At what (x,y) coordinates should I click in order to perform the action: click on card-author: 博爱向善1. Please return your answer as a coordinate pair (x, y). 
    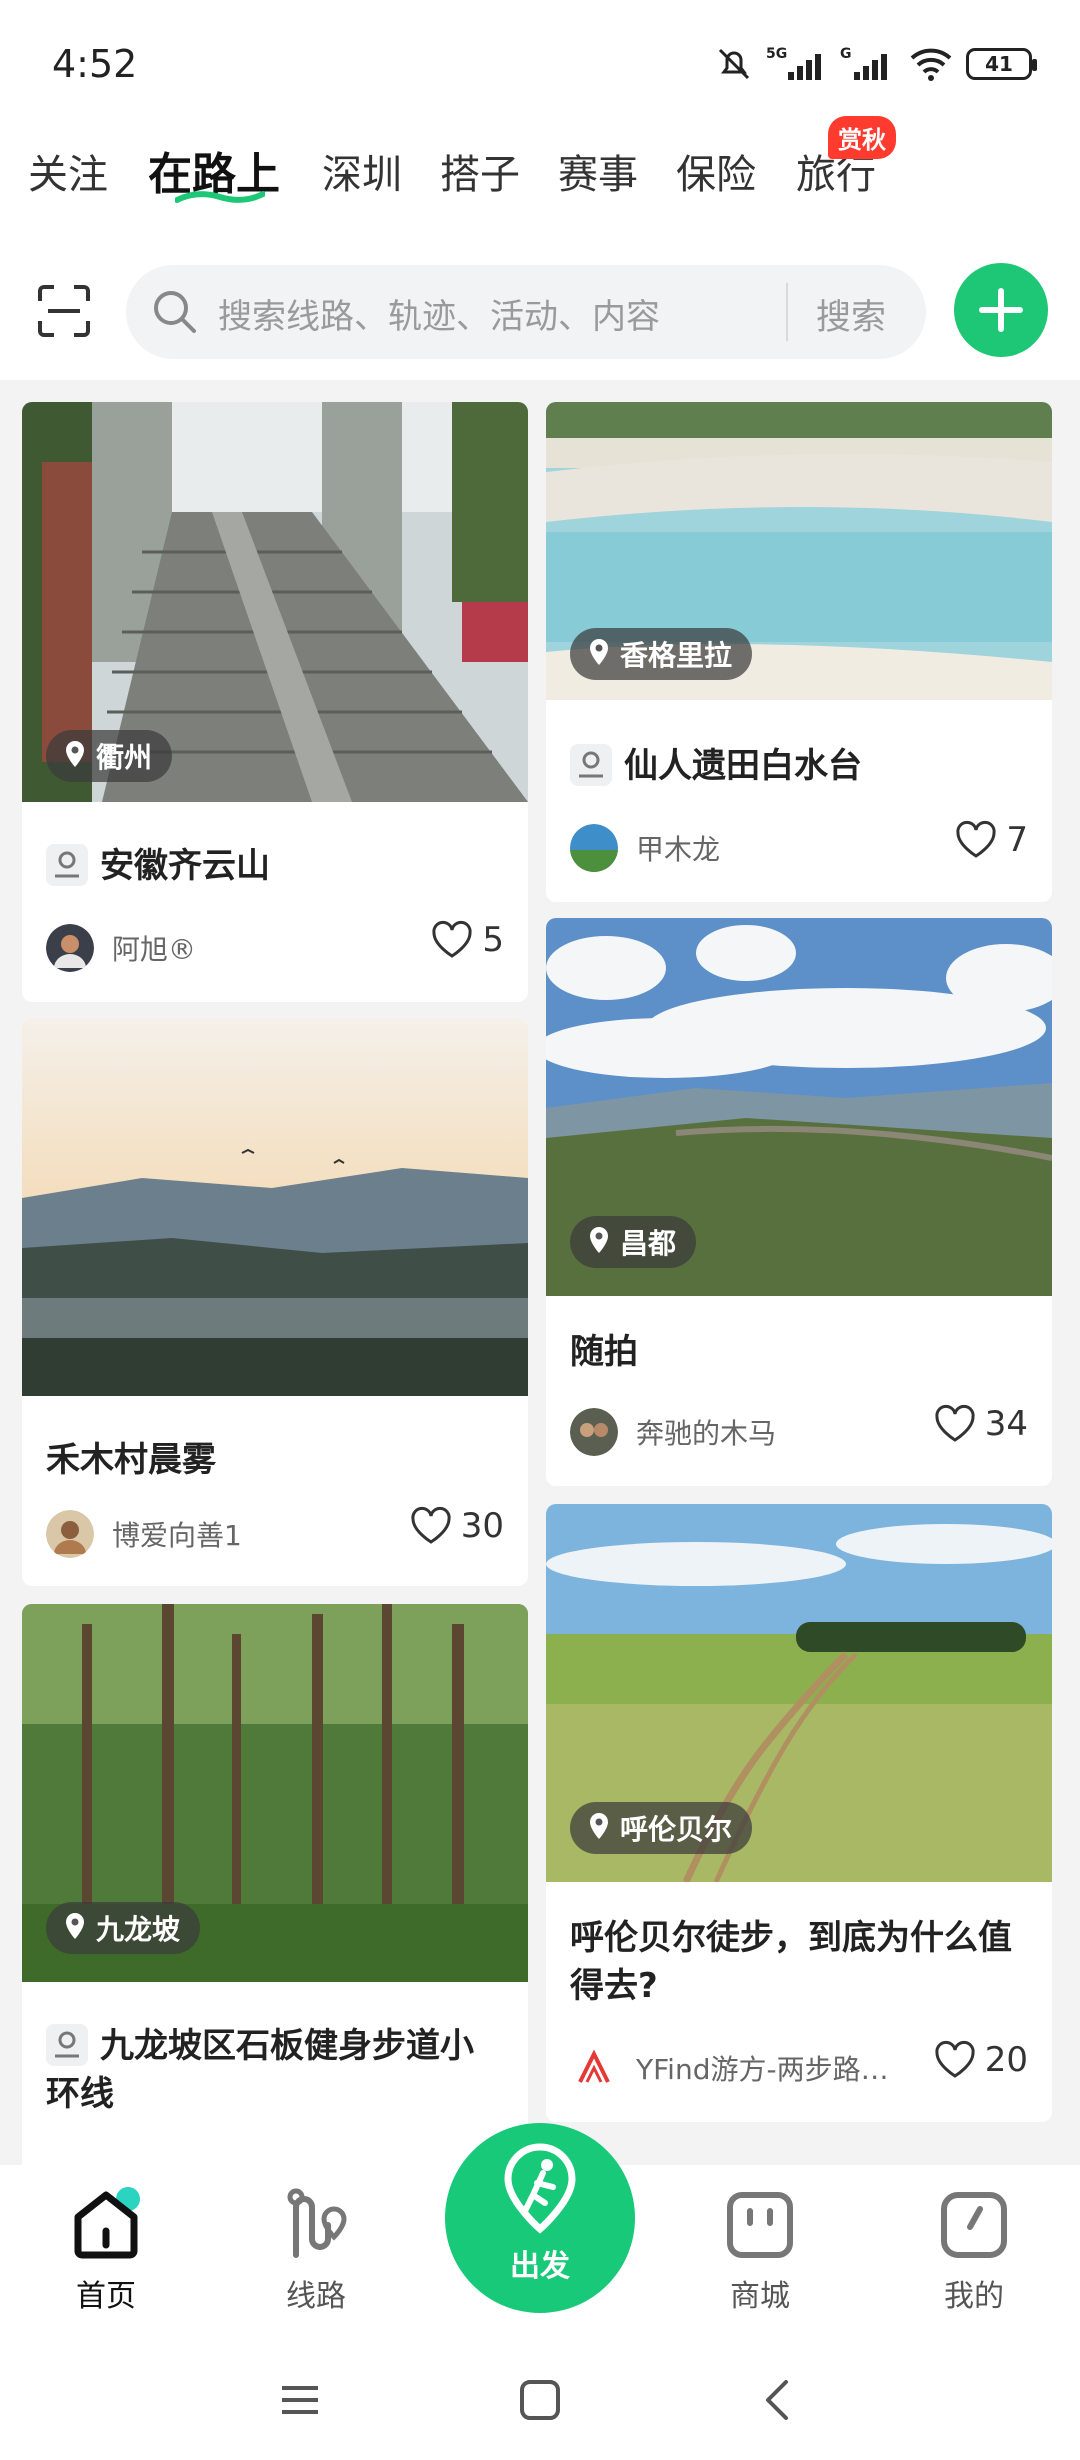
    Looking at the image, I should click on (144, 1534).